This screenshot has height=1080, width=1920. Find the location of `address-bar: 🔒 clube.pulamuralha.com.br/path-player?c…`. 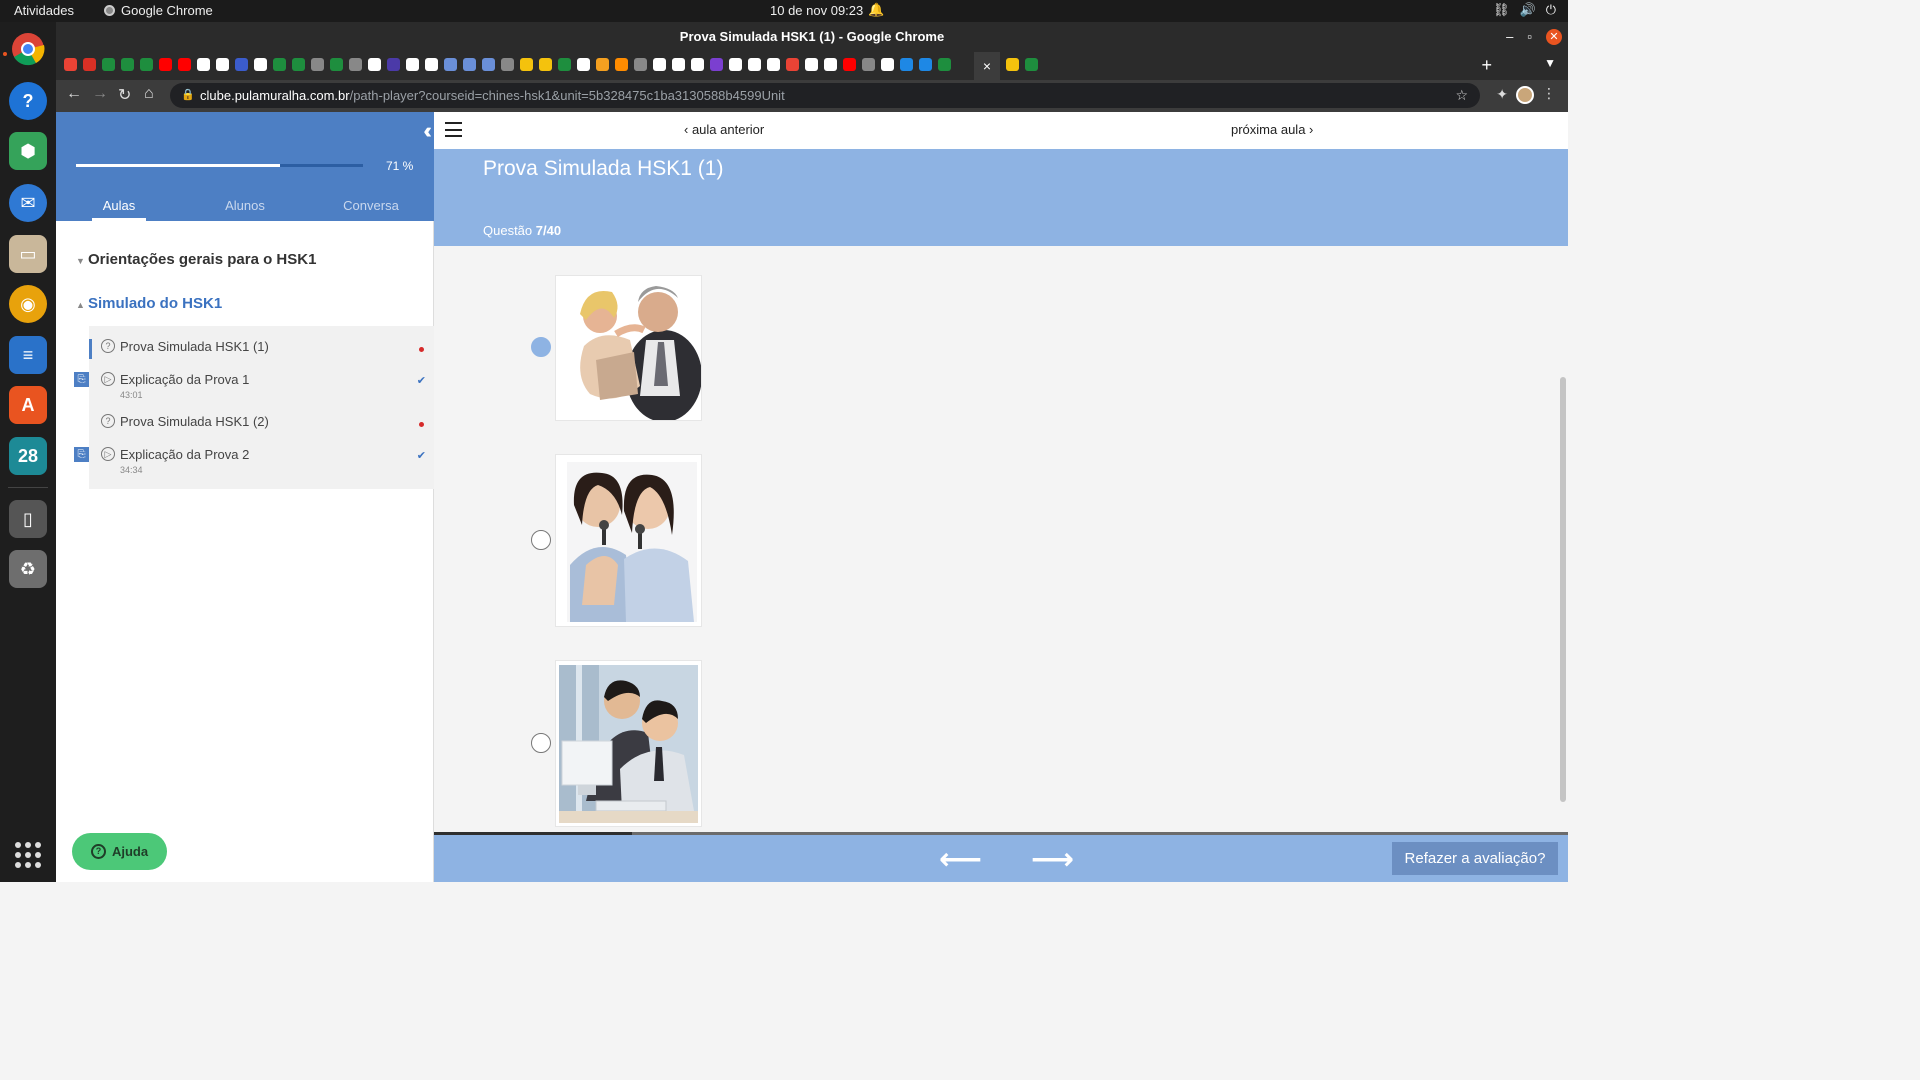

address-bar: 🔒 clube.pulamuralha.com.br/path-player?c… is located at coordinates (825, 95).